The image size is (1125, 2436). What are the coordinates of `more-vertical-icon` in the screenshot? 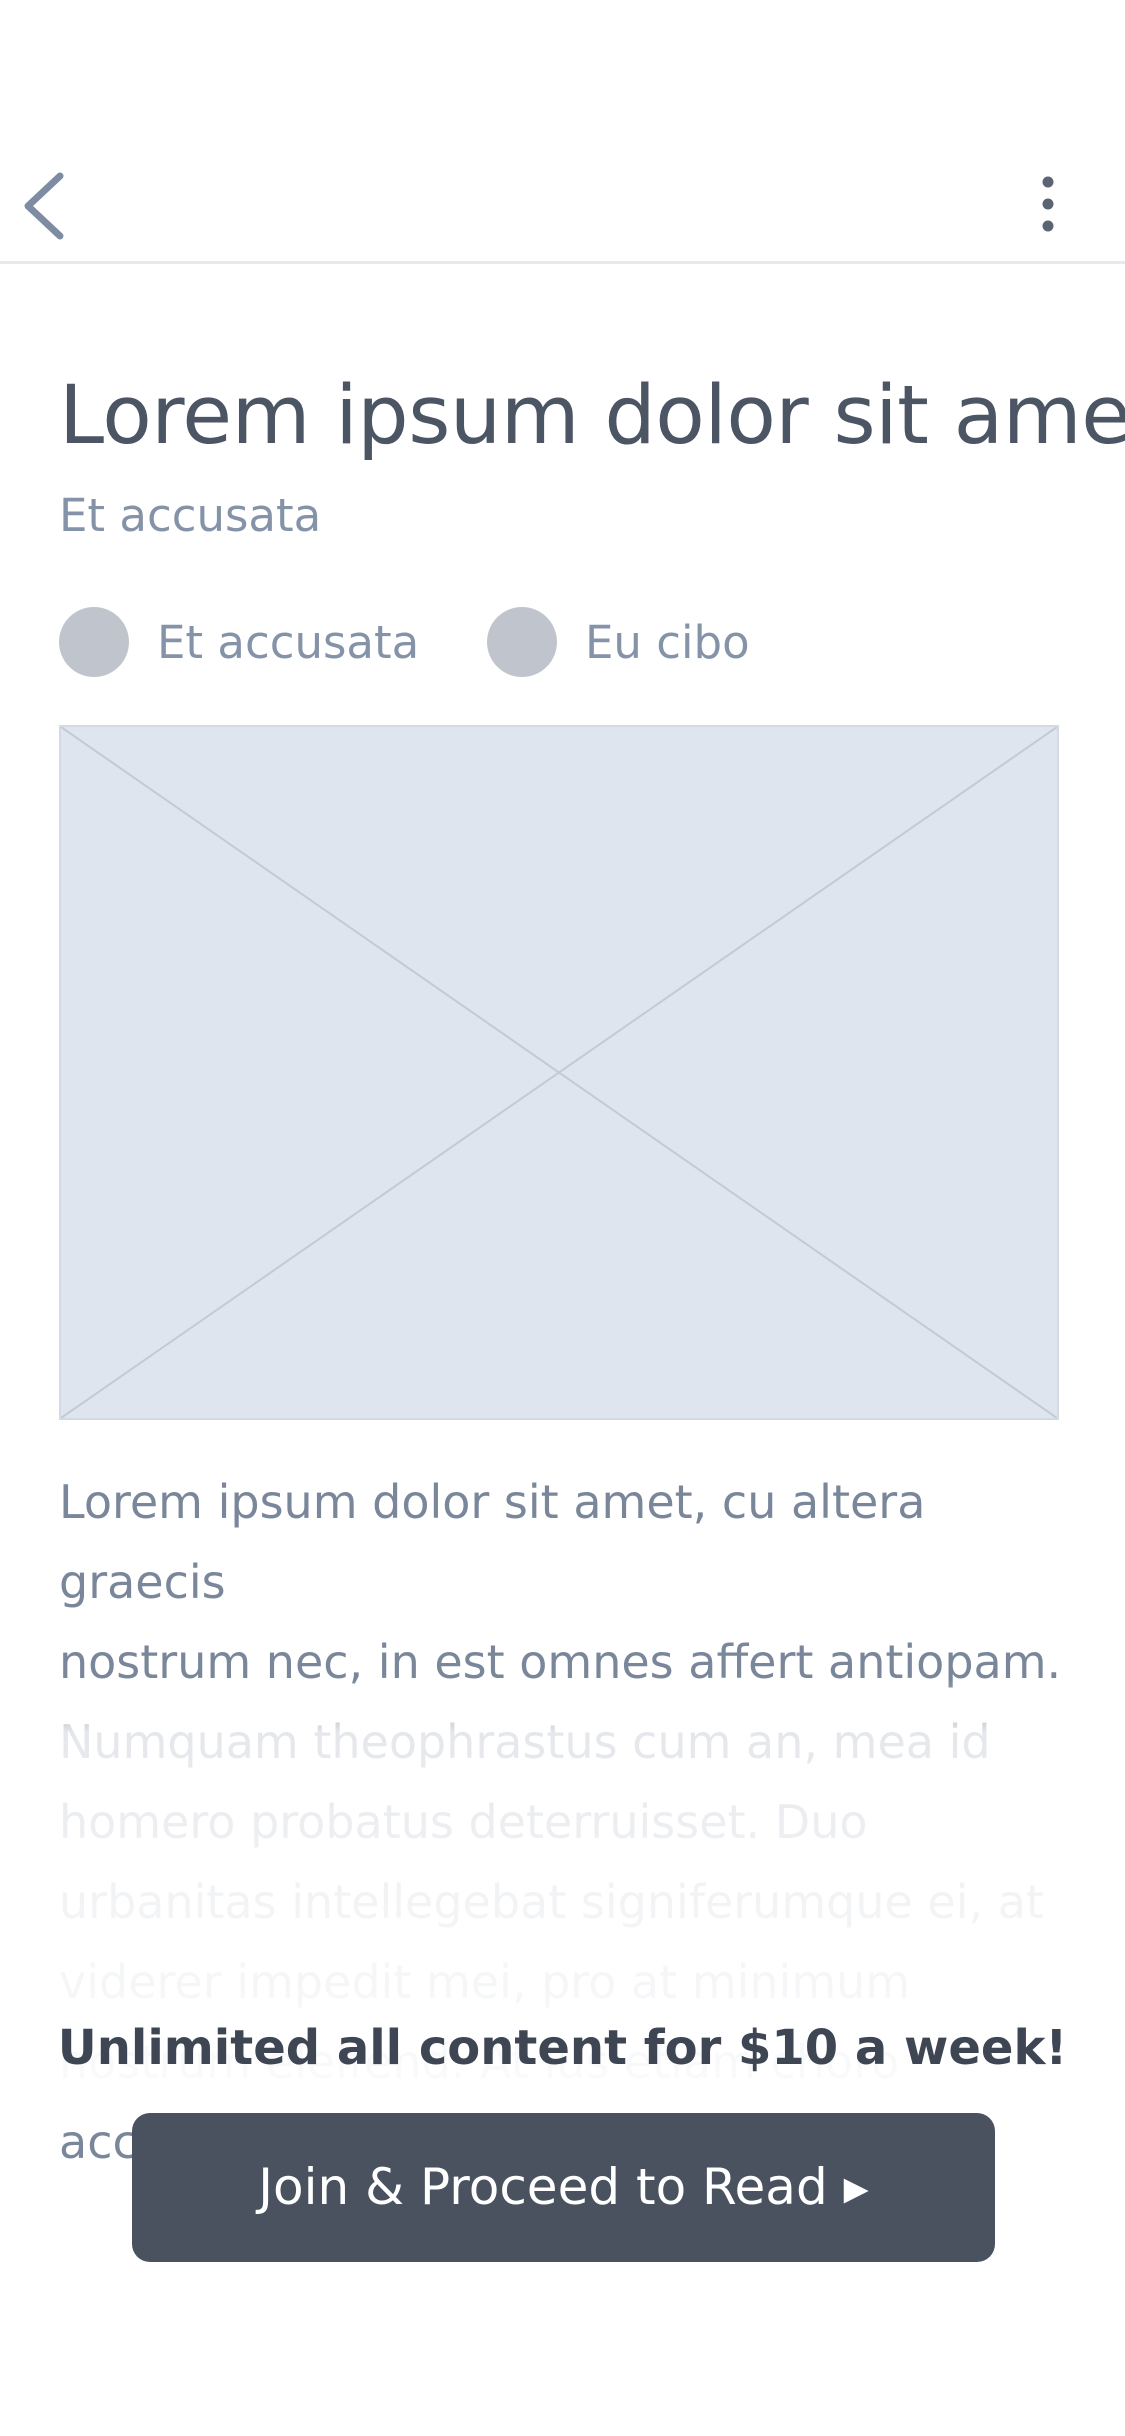 It's located at (1048, 204).